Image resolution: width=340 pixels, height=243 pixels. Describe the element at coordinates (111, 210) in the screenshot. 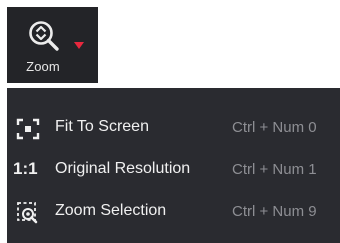

I see `menu-item-label: Zoom Selection` at that location.